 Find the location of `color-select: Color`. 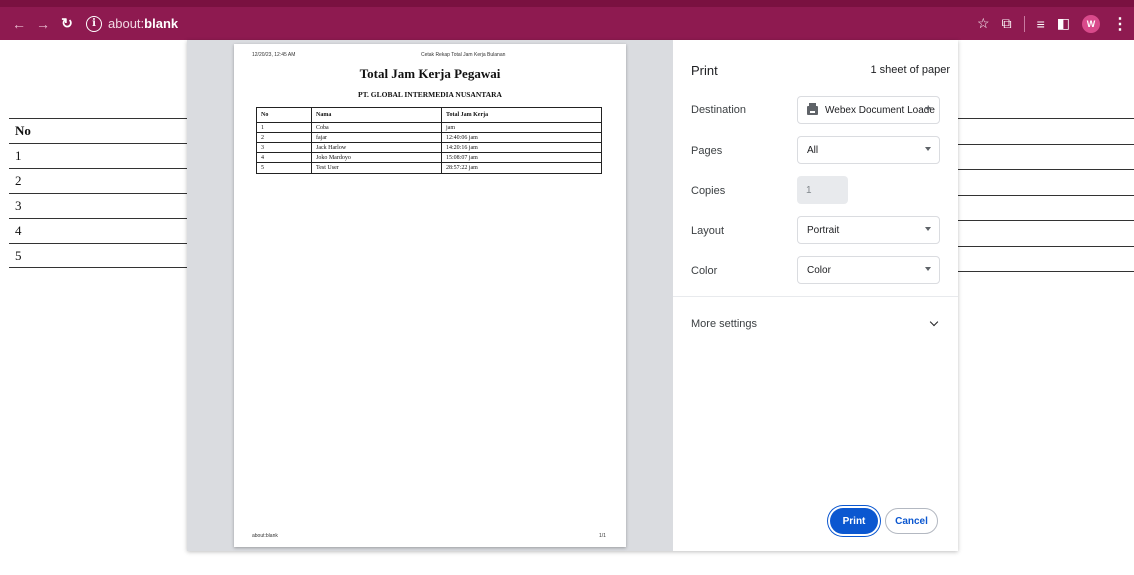

color-select: Color is located at coordinates (868, 270).